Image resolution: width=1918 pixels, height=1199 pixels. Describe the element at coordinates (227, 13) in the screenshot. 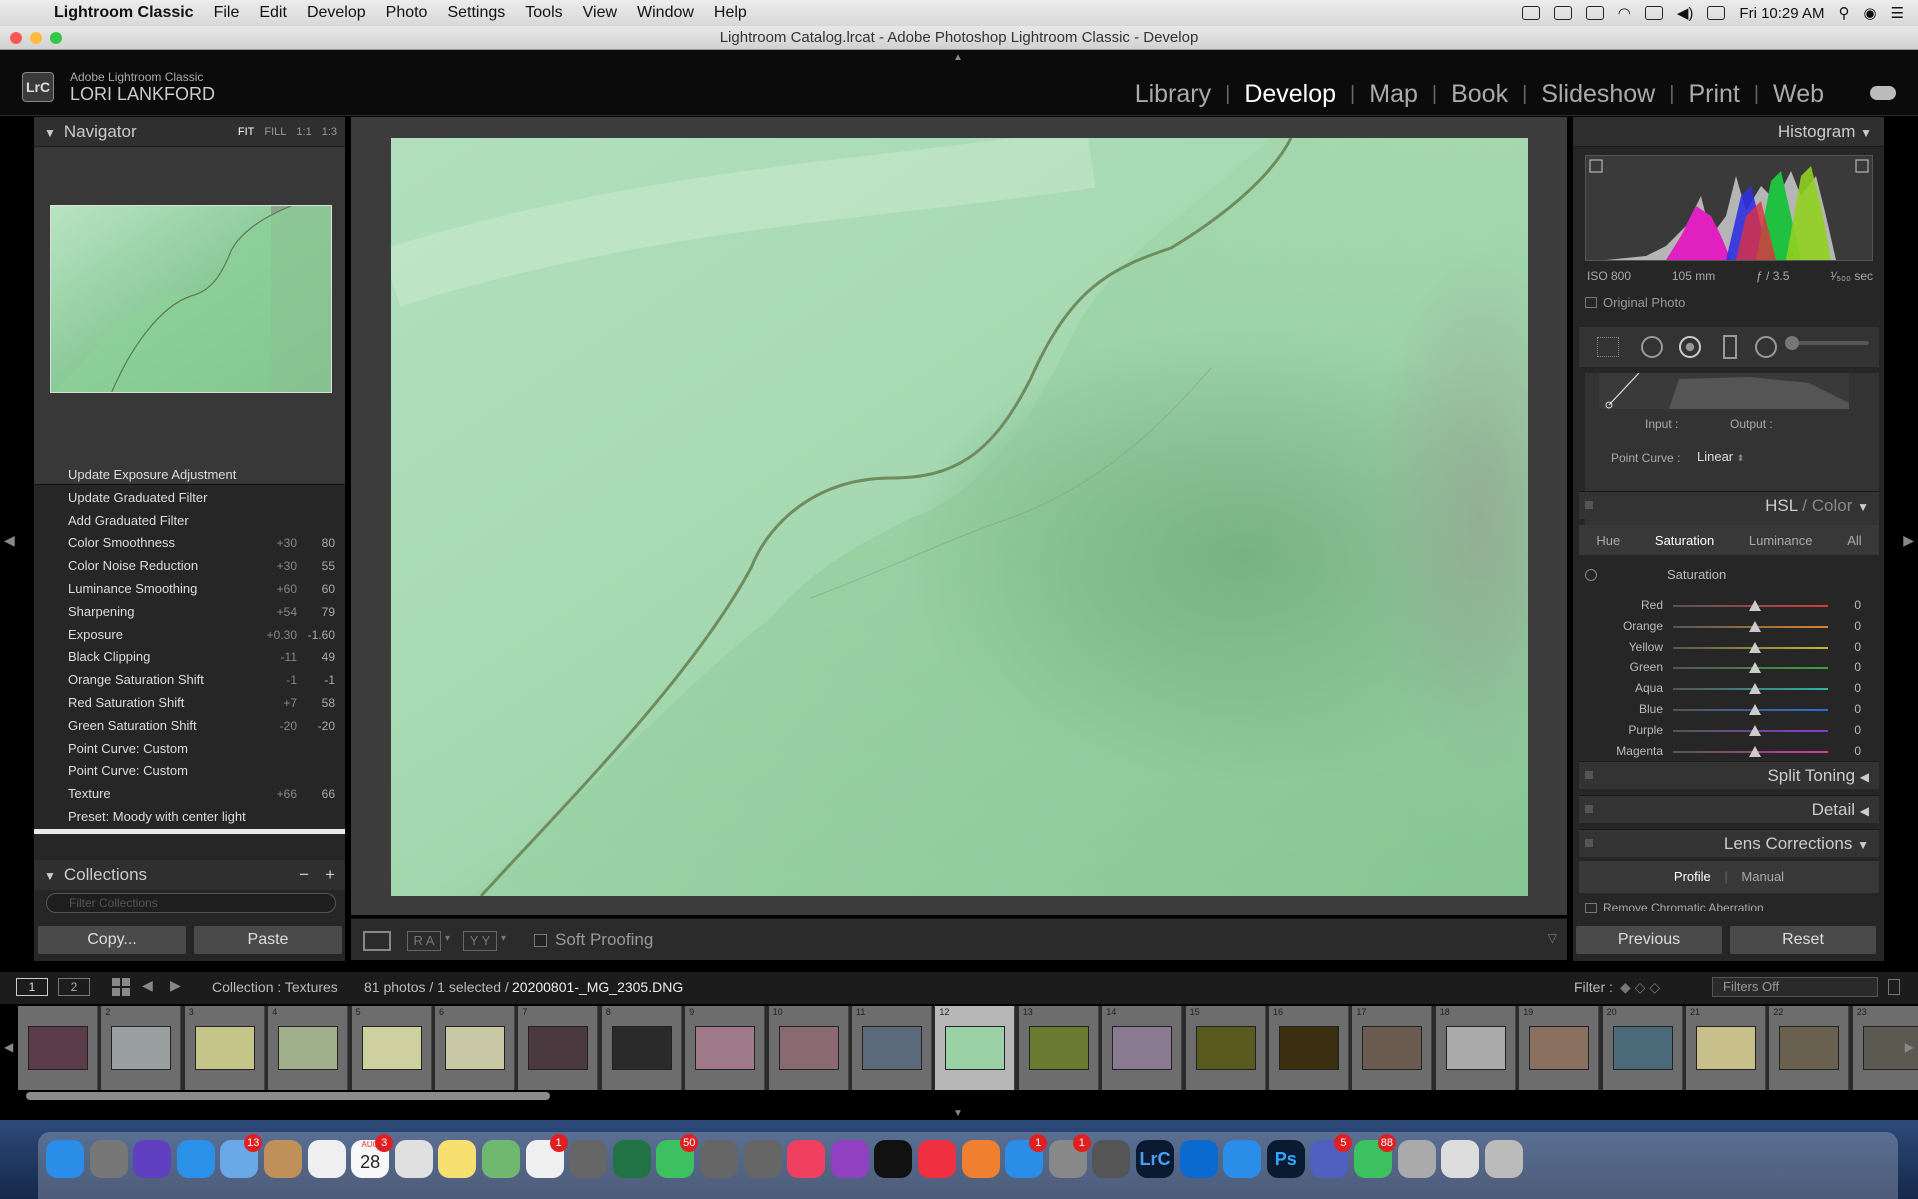

I see `menu-file: File` at that location.